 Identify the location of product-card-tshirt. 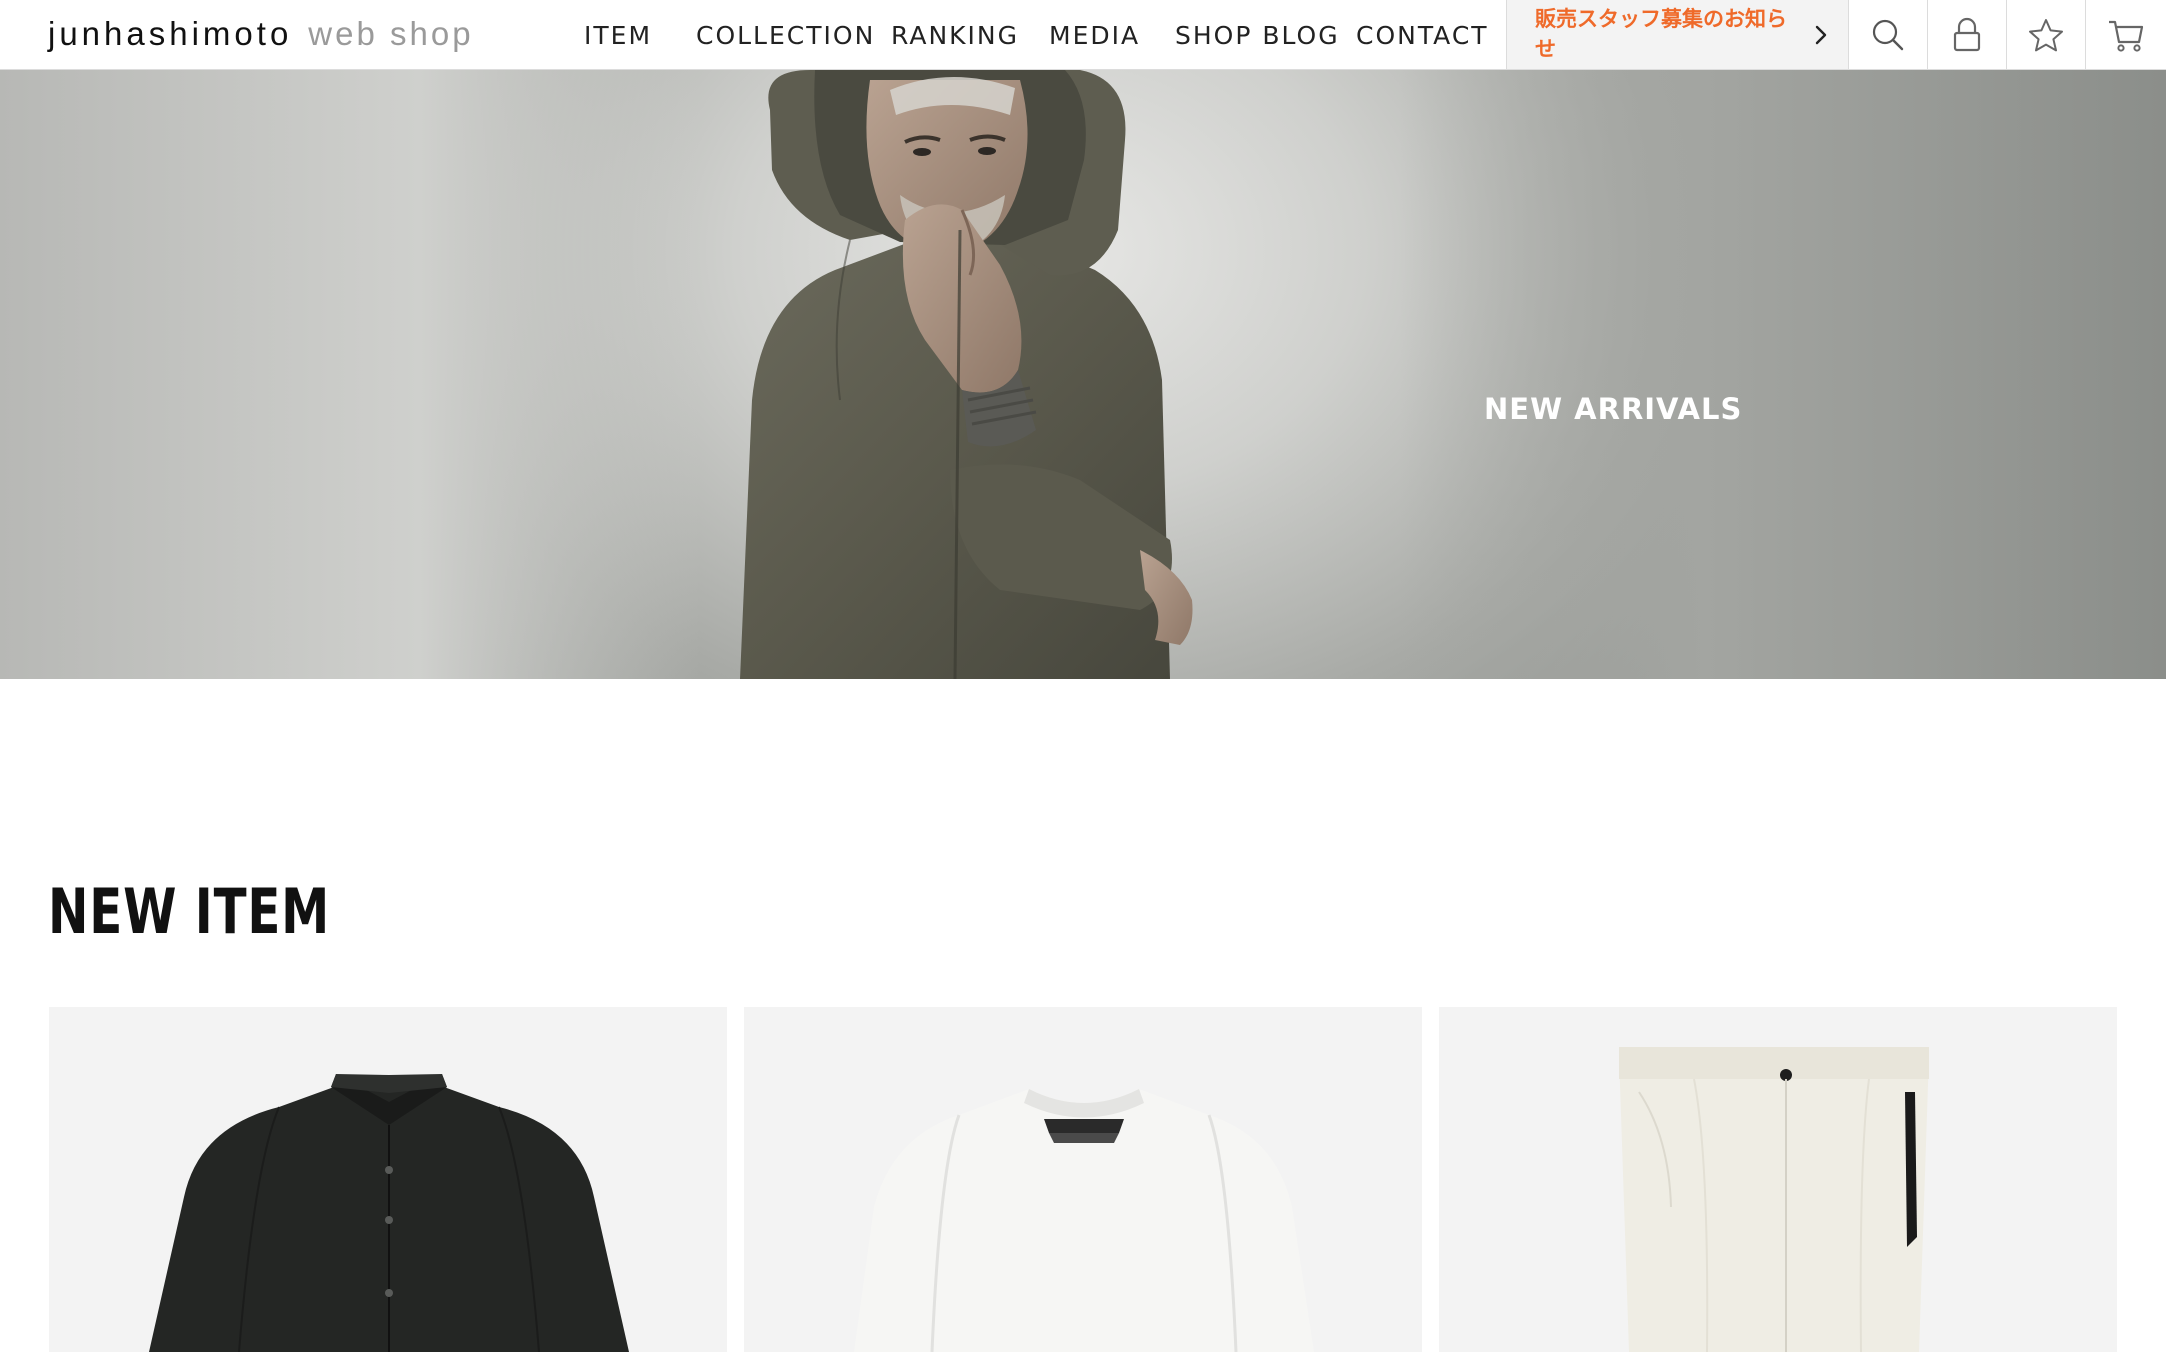
(1083, 1179).